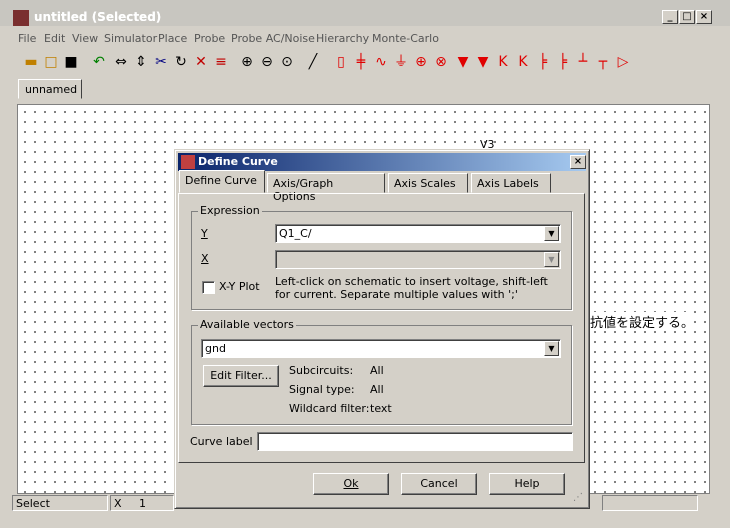 The width and height of the screenshot is (730, 528). Describe the element at coordinates (326, 188) in the screenshot. I see `tab-axis-graph-options: Axis/Graph Options` at that location.